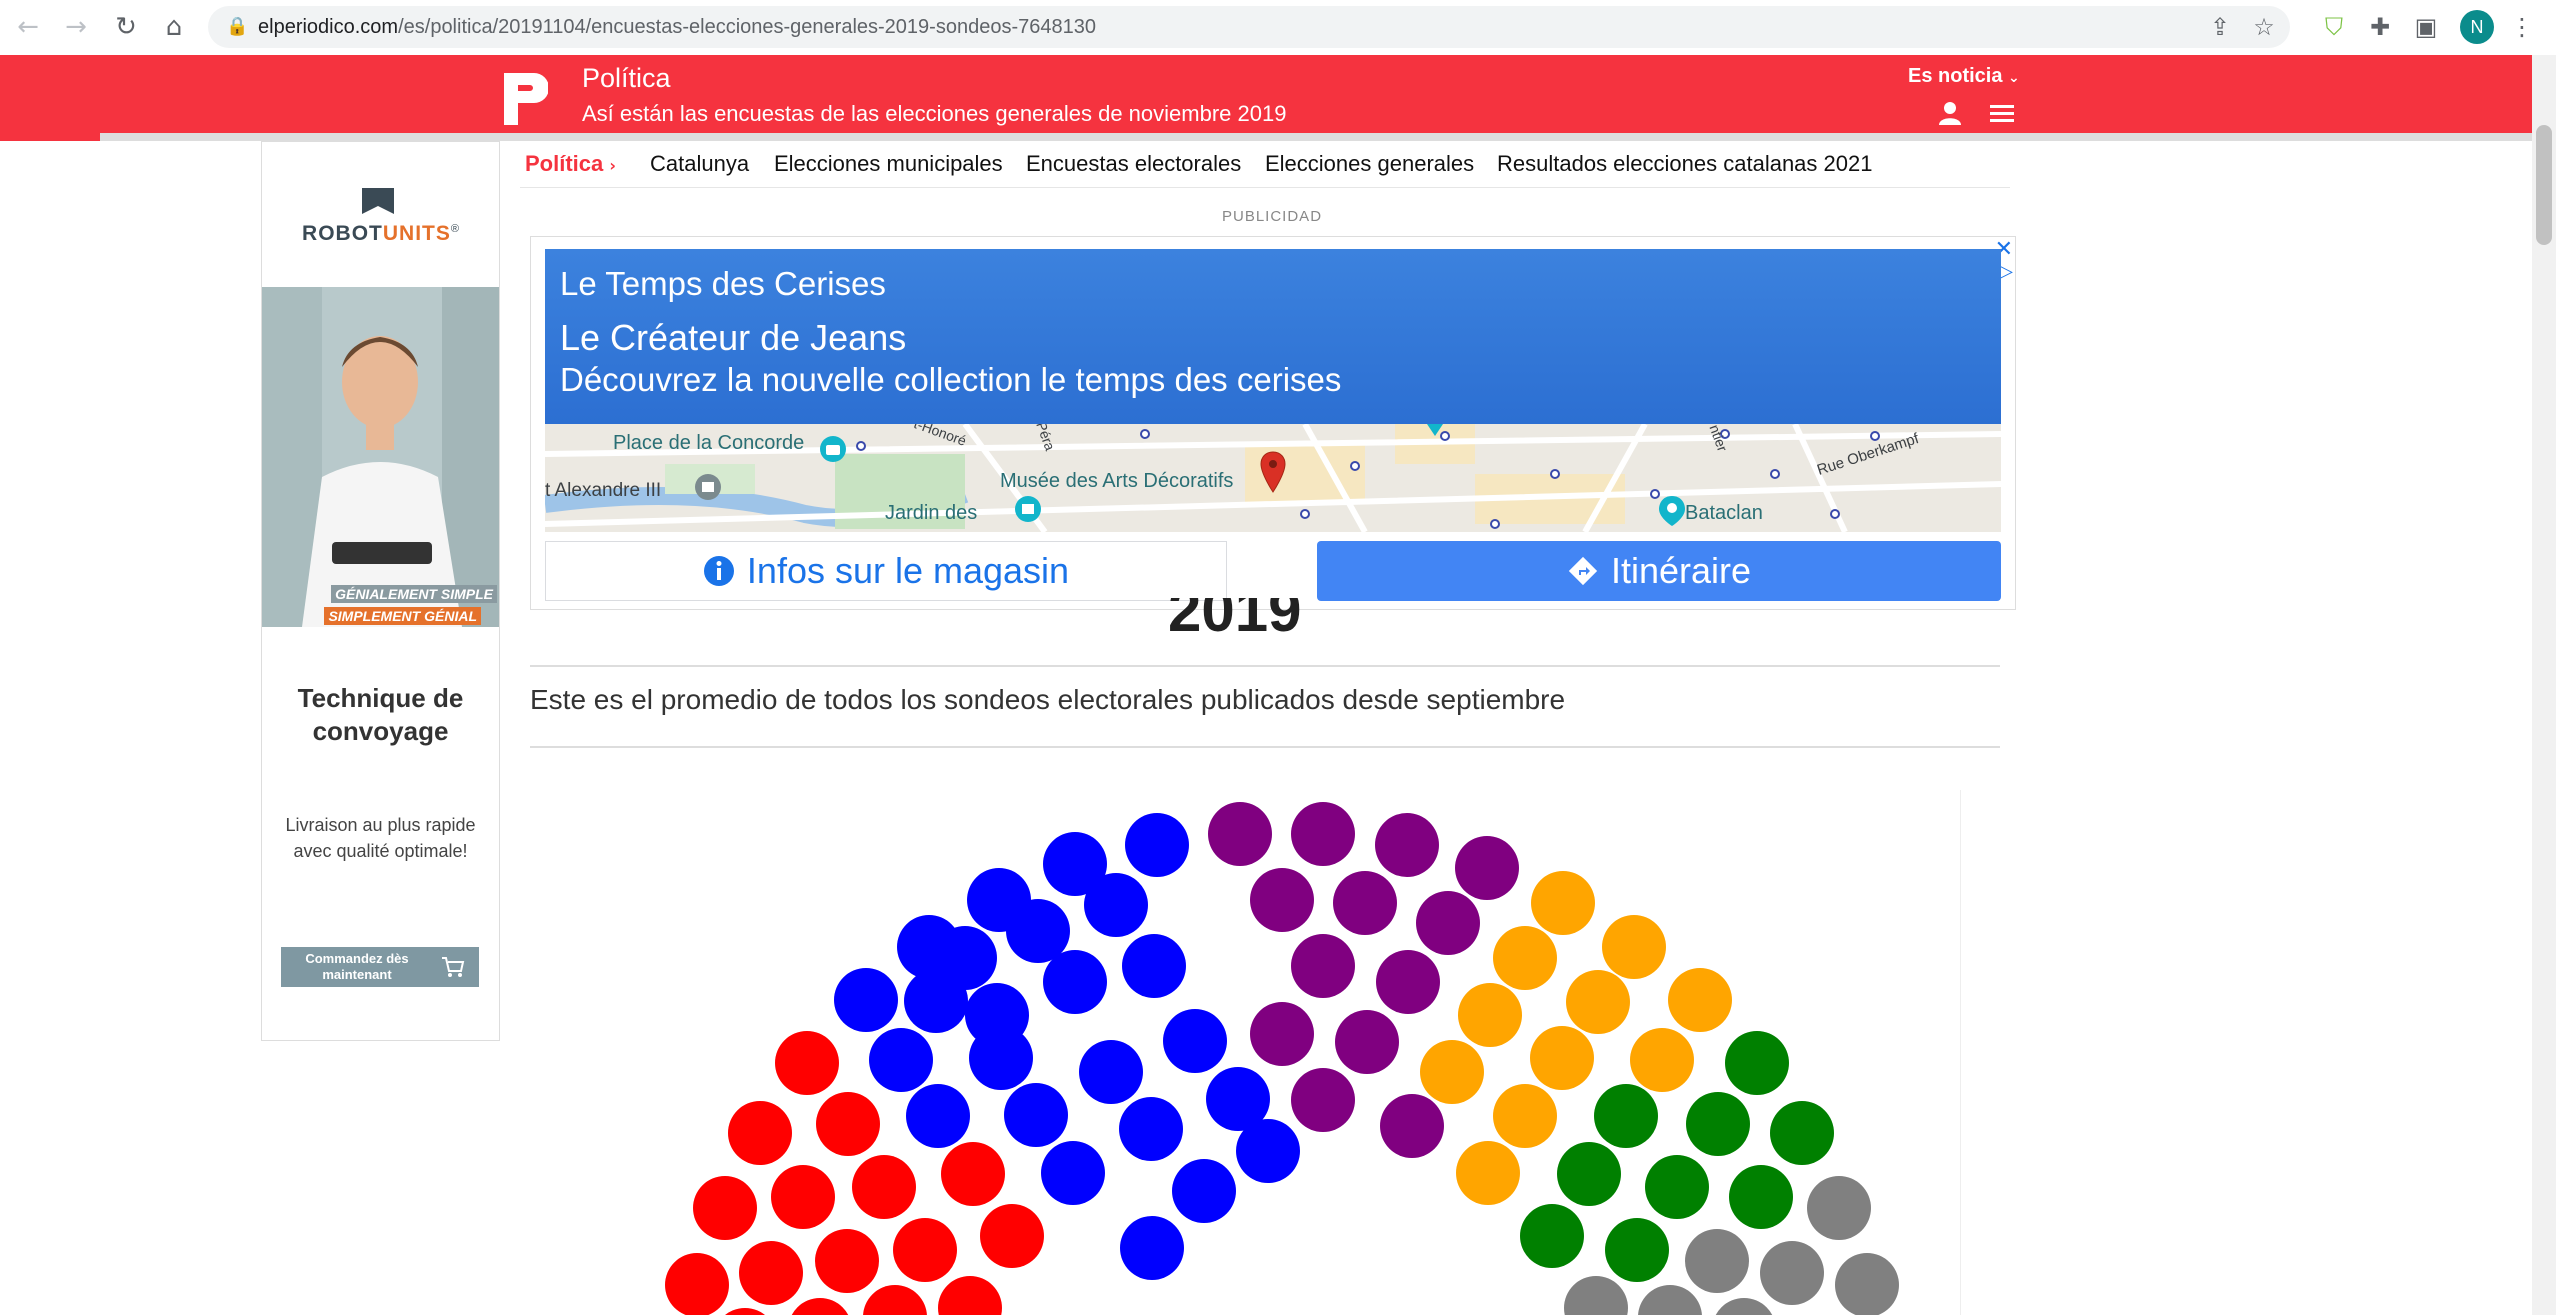 Image resolution: width=2556 pixels, height=1315 pixels. I want to click on map-label-alexandre: t Alexandre III, so click(603, 490).